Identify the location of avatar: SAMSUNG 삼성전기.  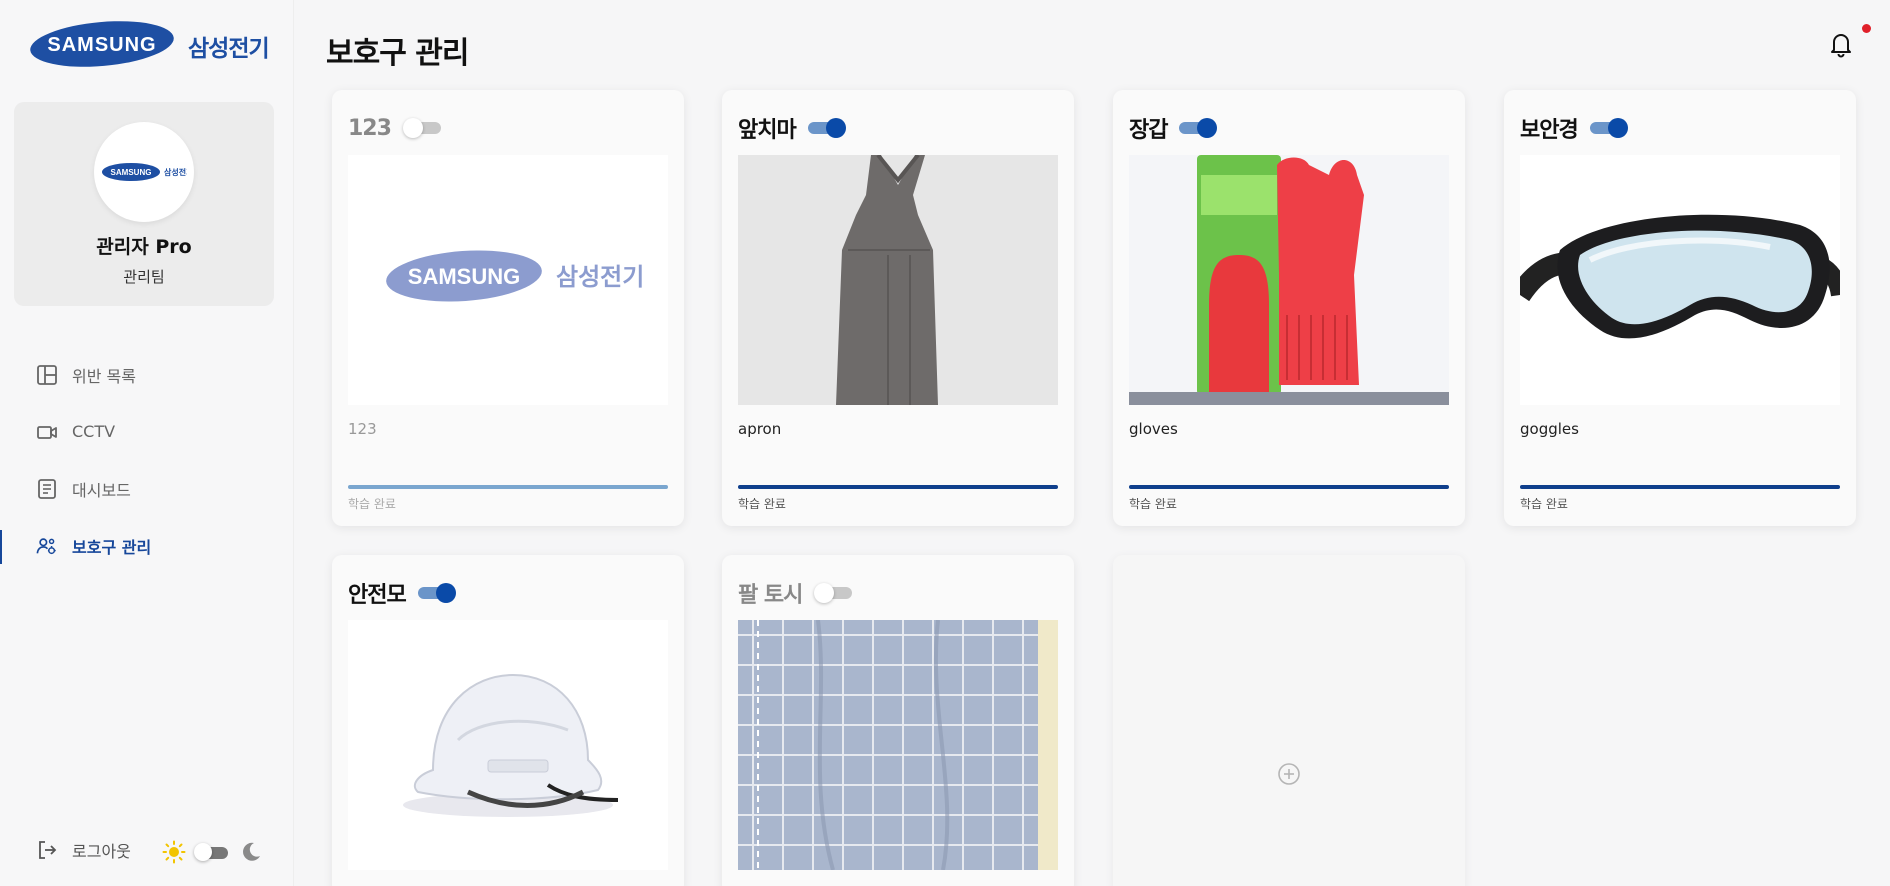
(144, 172).